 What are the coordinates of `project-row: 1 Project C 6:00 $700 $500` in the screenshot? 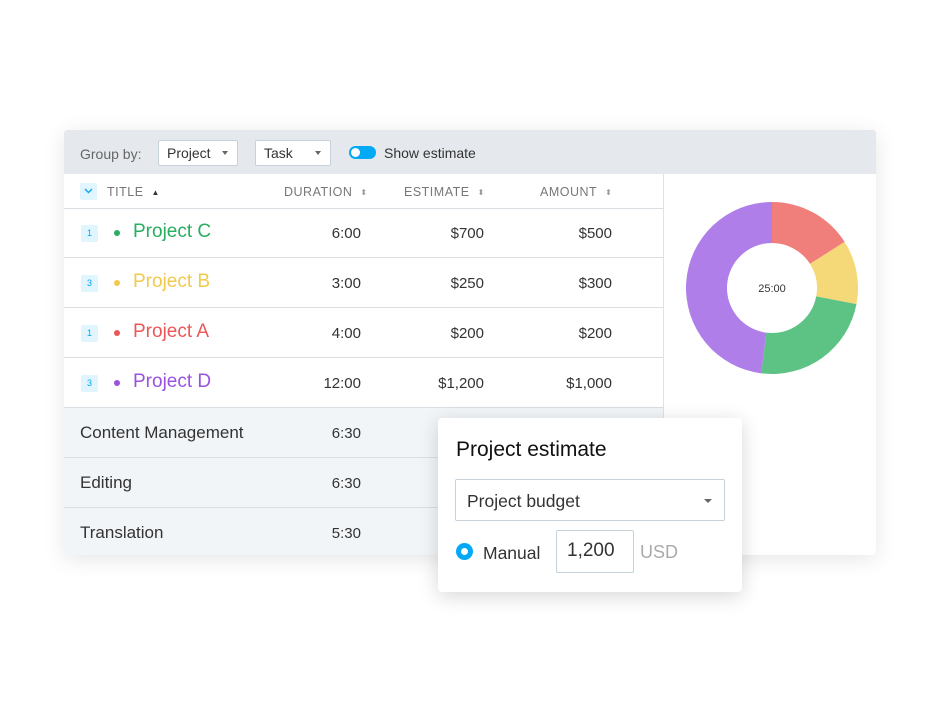 It's located at (363, 233).